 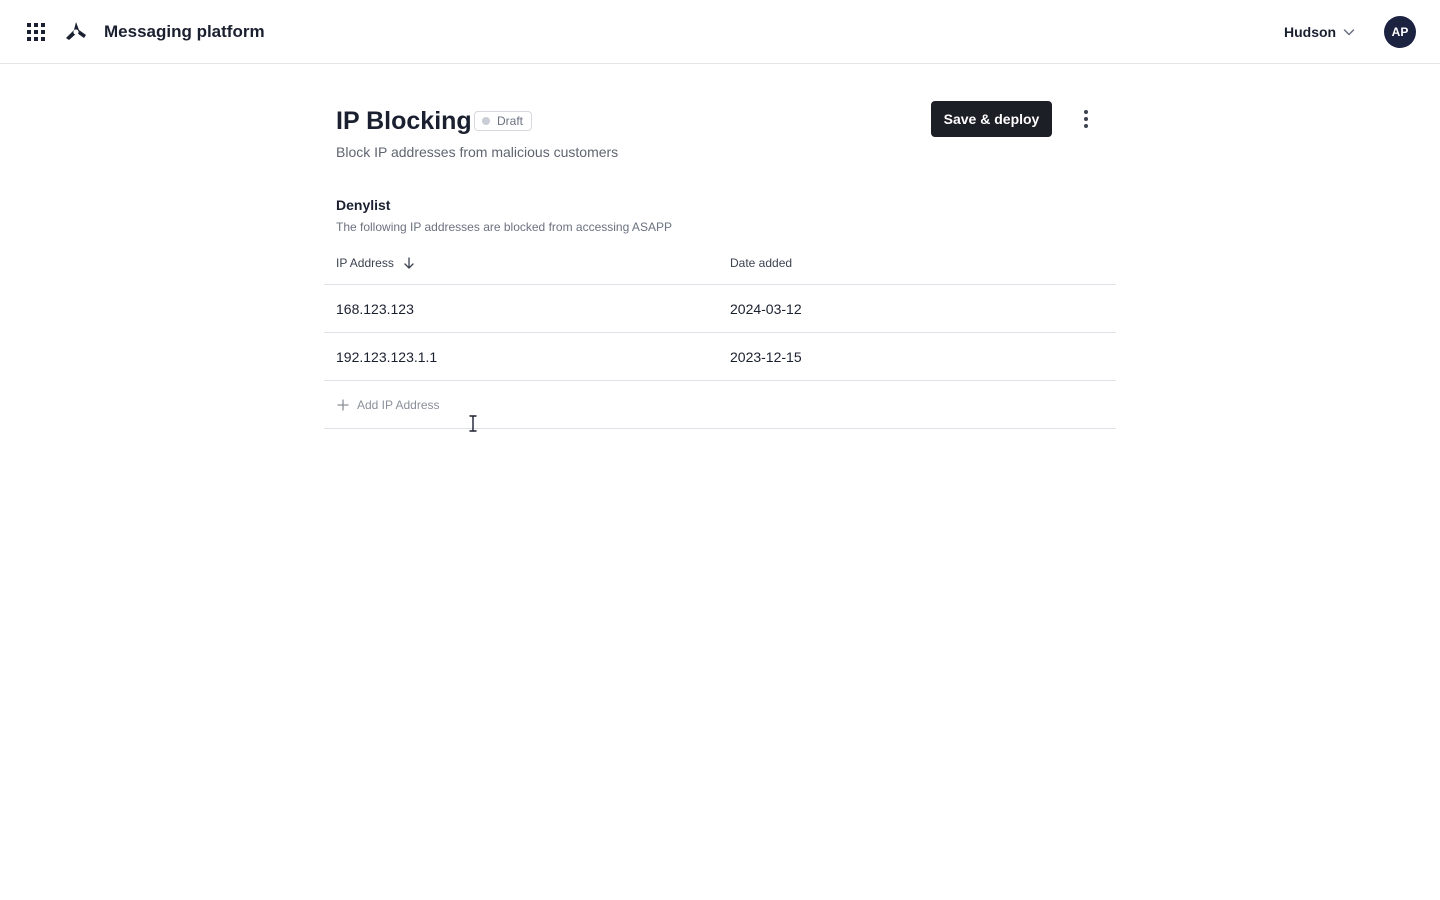 What do you see at coordinates (343, 405) in the screenshot?
I see `plus-icon` at bounding box center [343, 405].